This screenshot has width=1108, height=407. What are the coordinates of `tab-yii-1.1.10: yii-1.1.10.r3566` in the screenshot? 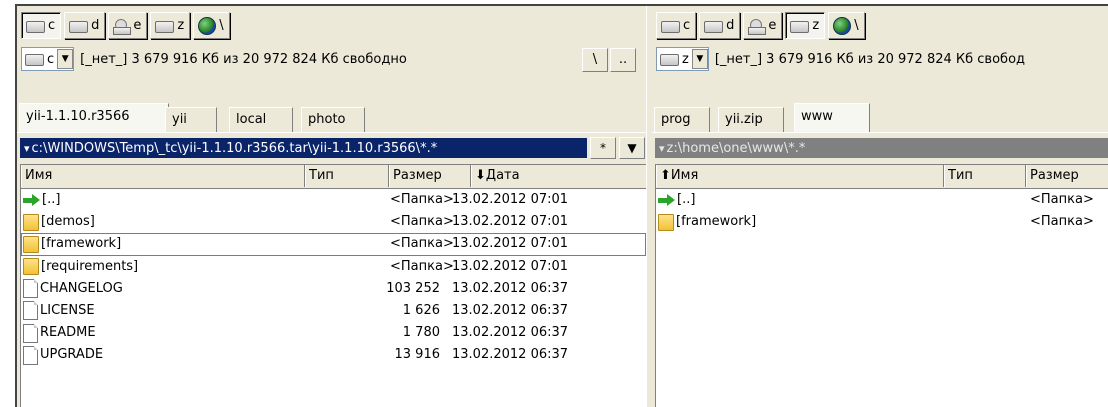 It's located at (94, 117).